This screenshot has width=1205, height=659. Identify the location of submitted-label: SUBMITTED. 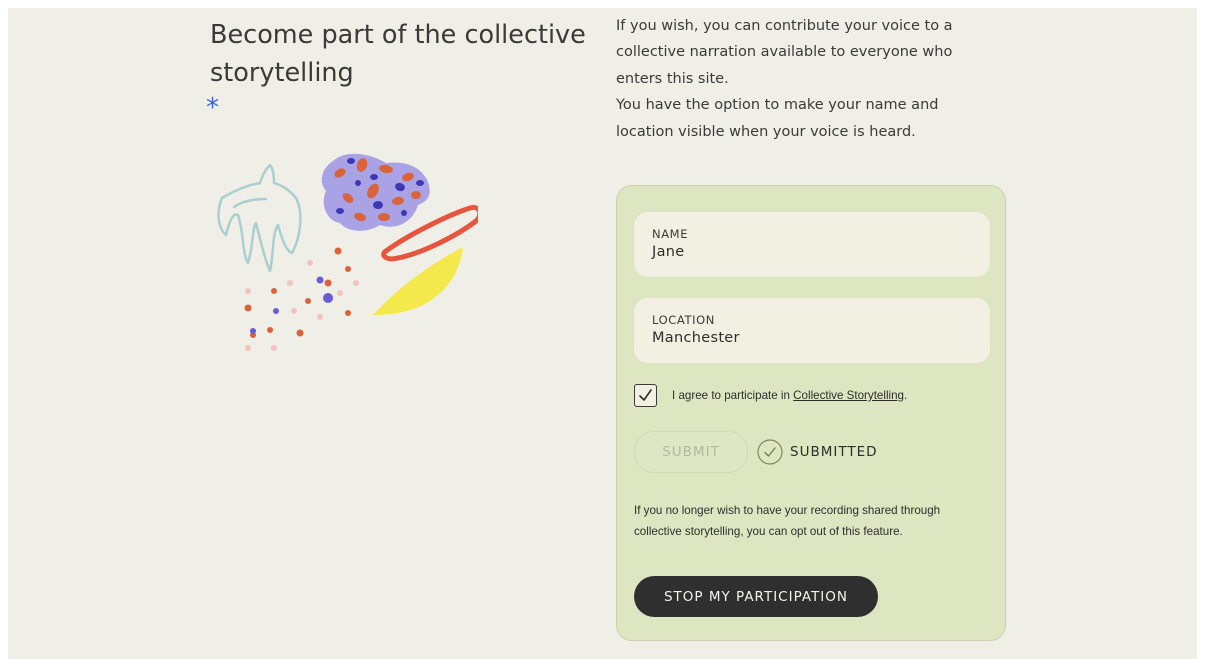
(834, 452).